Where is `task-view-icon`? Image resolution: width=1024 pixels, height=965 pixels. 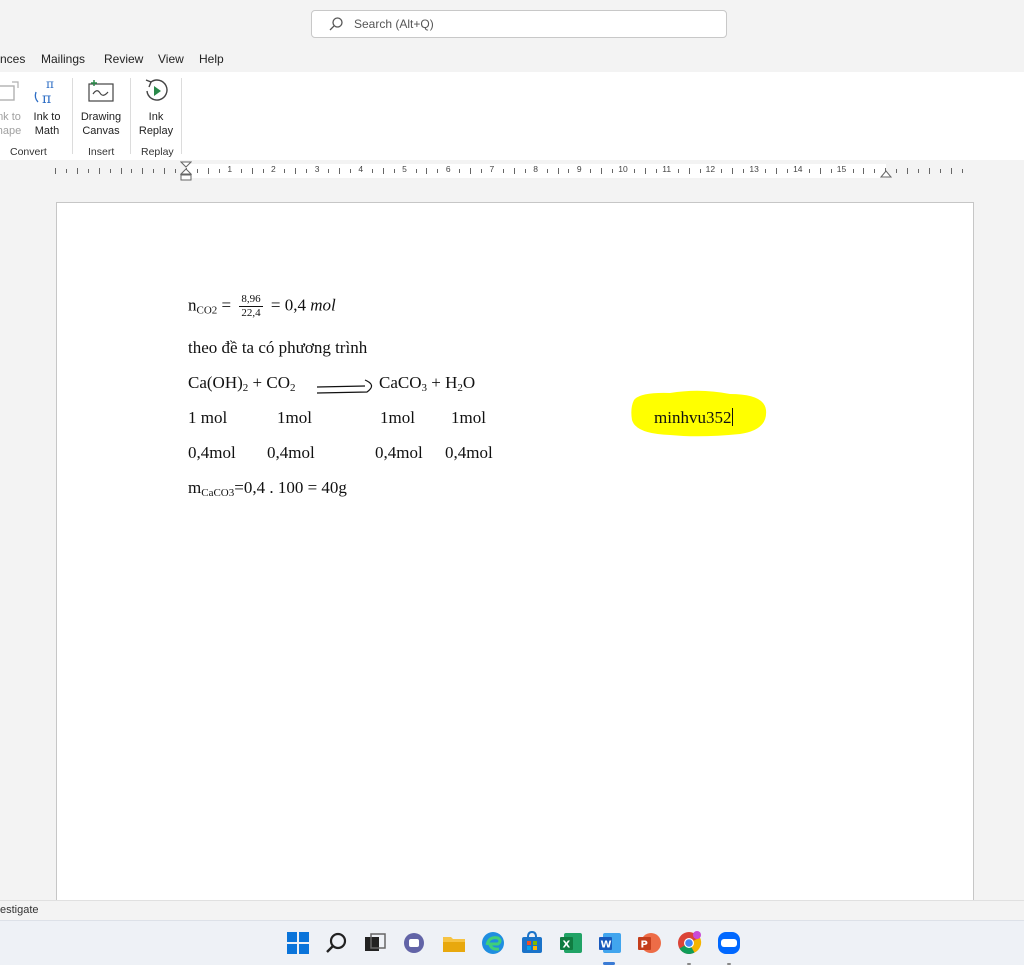 task-view-icon is located at coordinates (375, 943).